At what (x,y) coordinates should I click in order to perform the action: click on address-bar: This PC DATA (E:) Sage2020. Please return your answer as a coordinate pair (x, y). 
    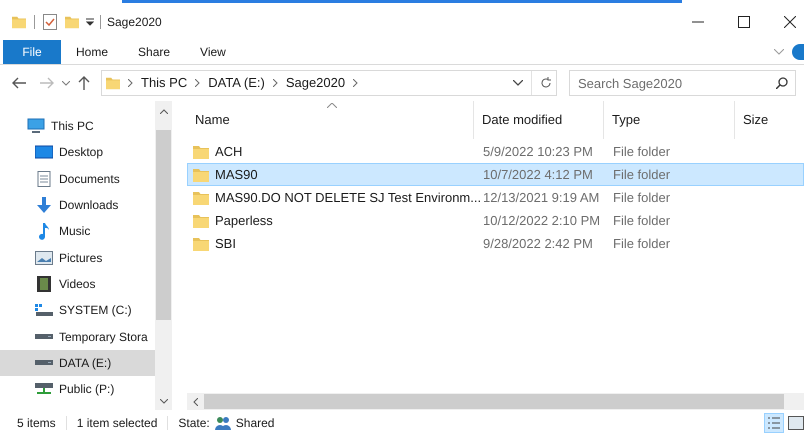
    Looking at the image, I should click on (329, 83).